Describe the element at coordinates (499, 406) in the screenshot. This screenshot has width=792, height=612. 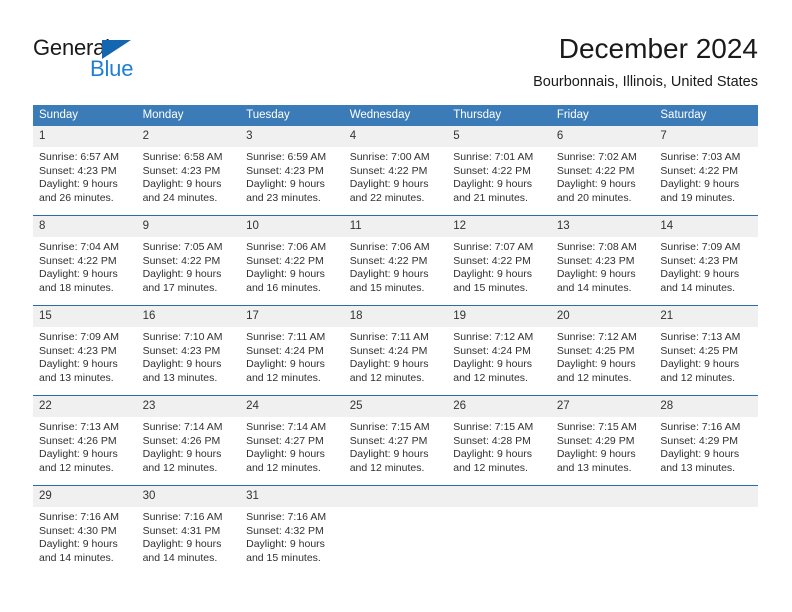
I see `day-number: 26` at that location.